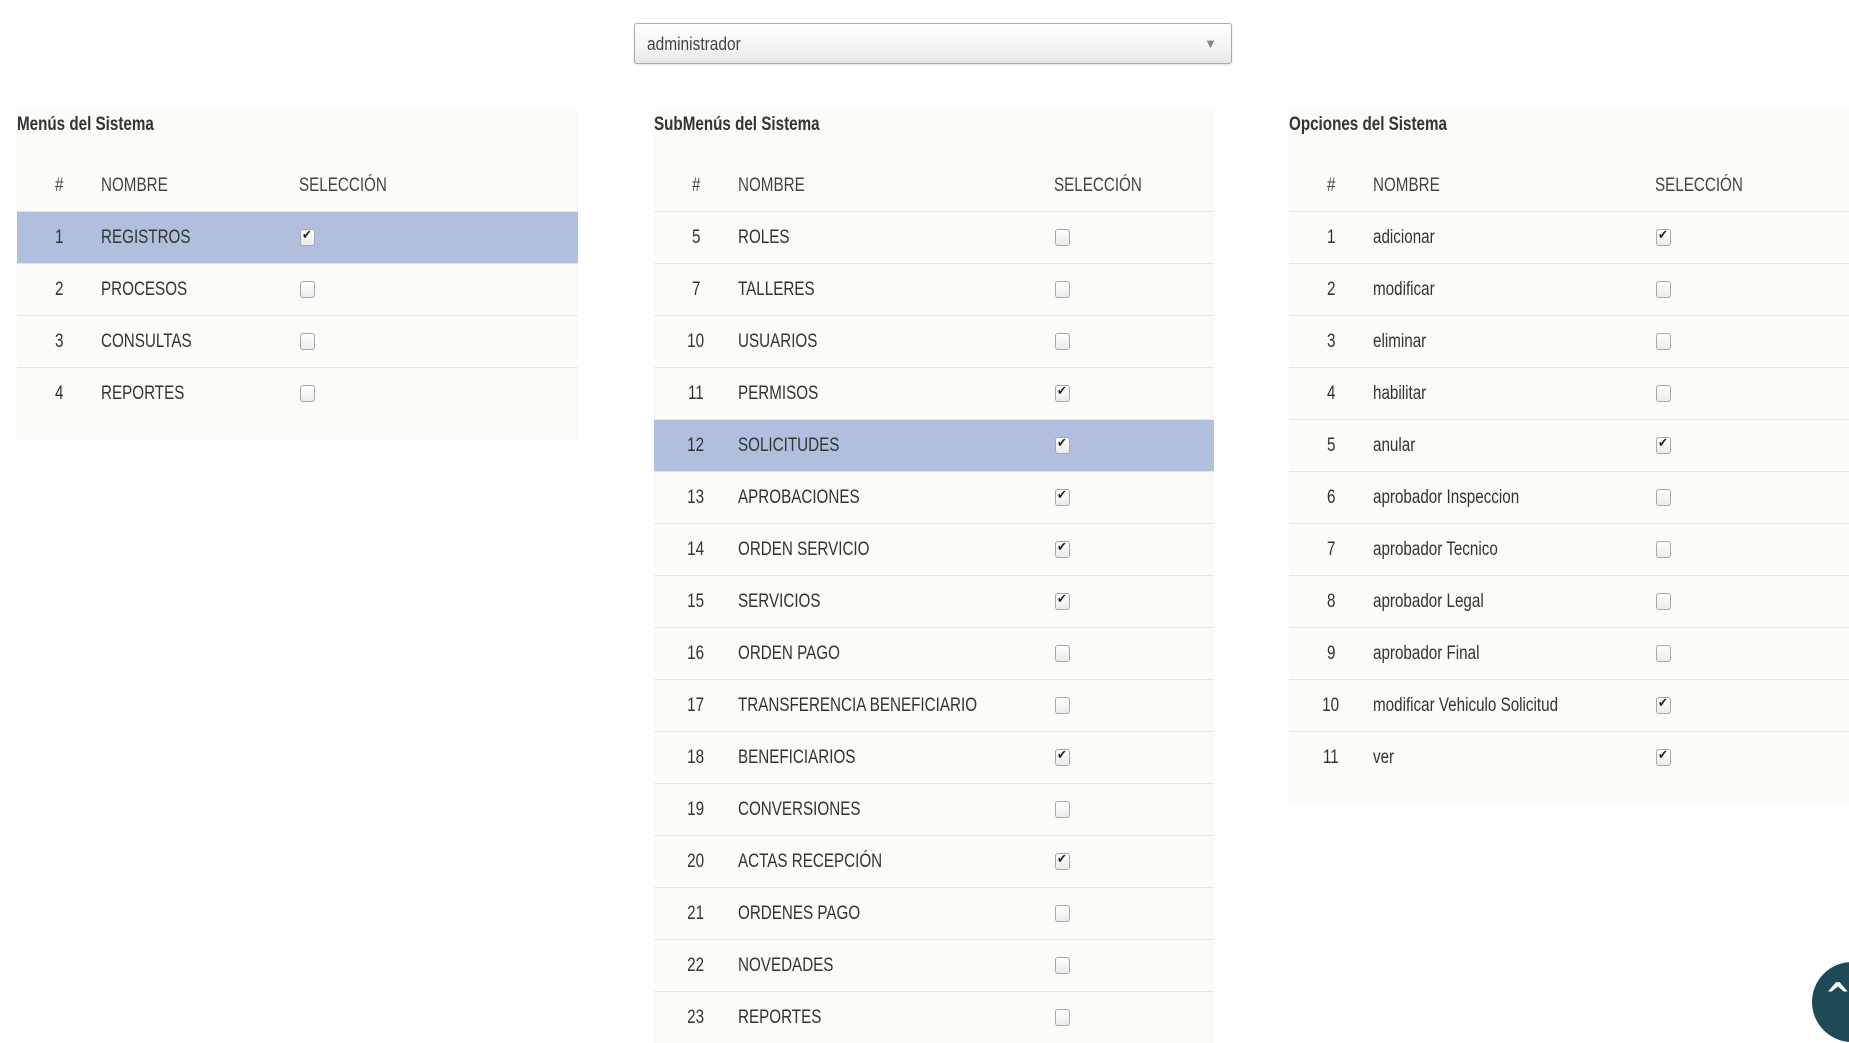 The width and height of the screenshot is (1849, 1043). I want to click on row-name: TRANSFERENCIA BENEFICIARIO, so click(858, 705).